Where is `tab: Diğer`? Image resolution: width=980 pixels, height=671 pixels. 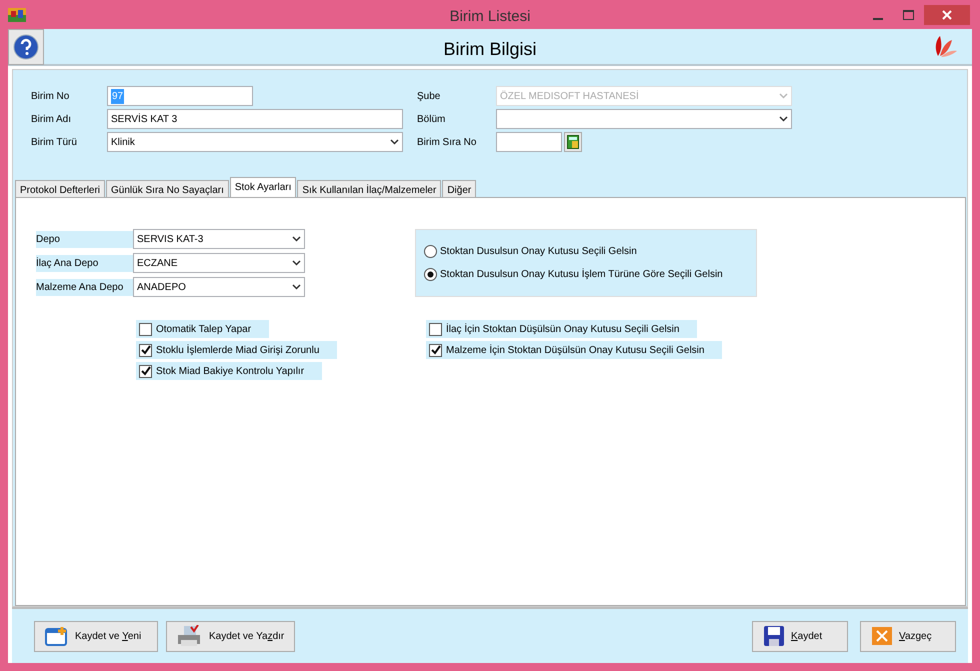
tab: Diğer is located at coordinates (459, 188).